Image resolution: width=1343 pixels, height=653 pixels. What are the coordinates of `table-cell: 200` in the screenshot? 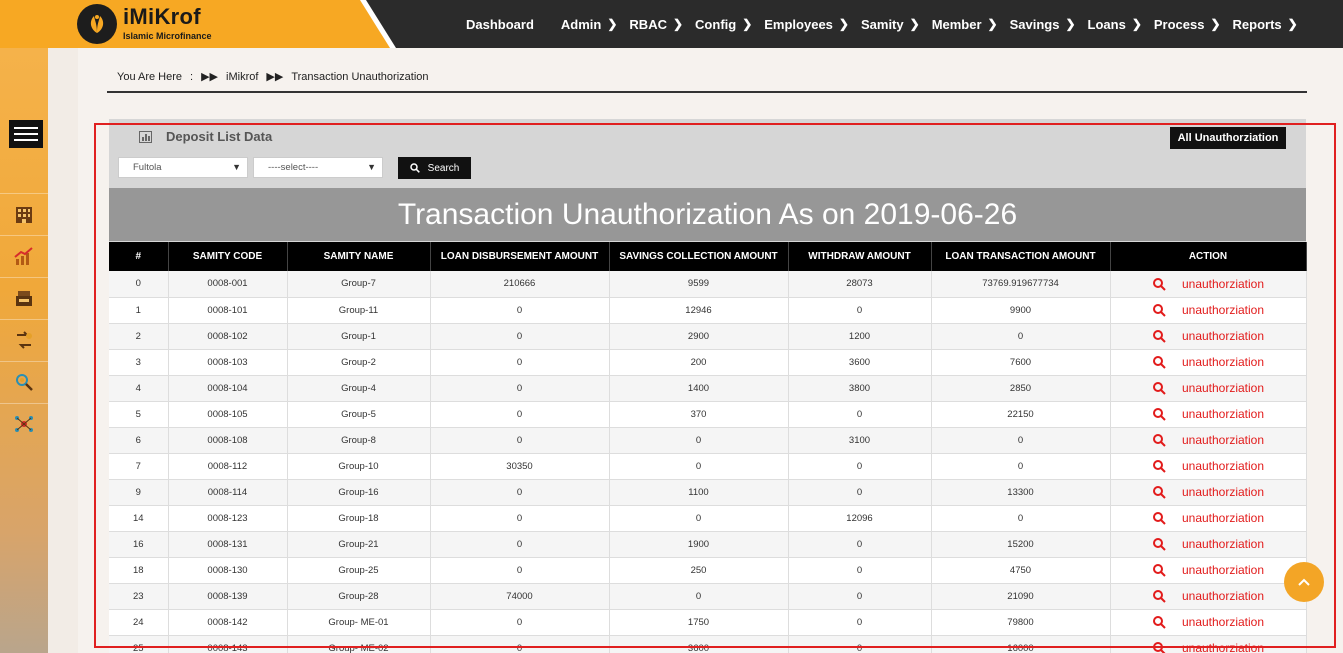 It's located at (699, 362).